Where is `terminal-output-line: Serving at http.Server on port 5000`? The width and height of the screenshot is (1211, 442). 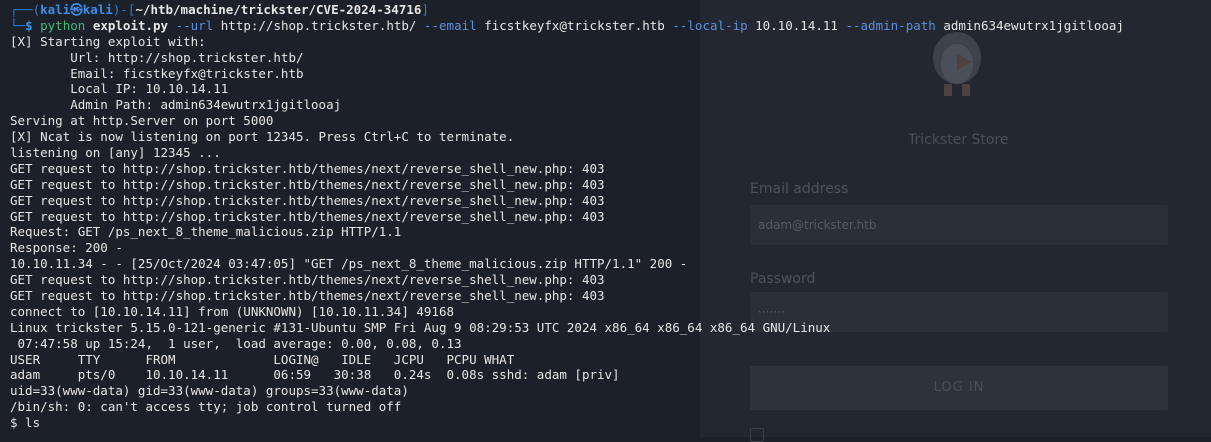 terminal-output-line: Serving at http.Server on port 5000 is located at coordinates (142, 121).